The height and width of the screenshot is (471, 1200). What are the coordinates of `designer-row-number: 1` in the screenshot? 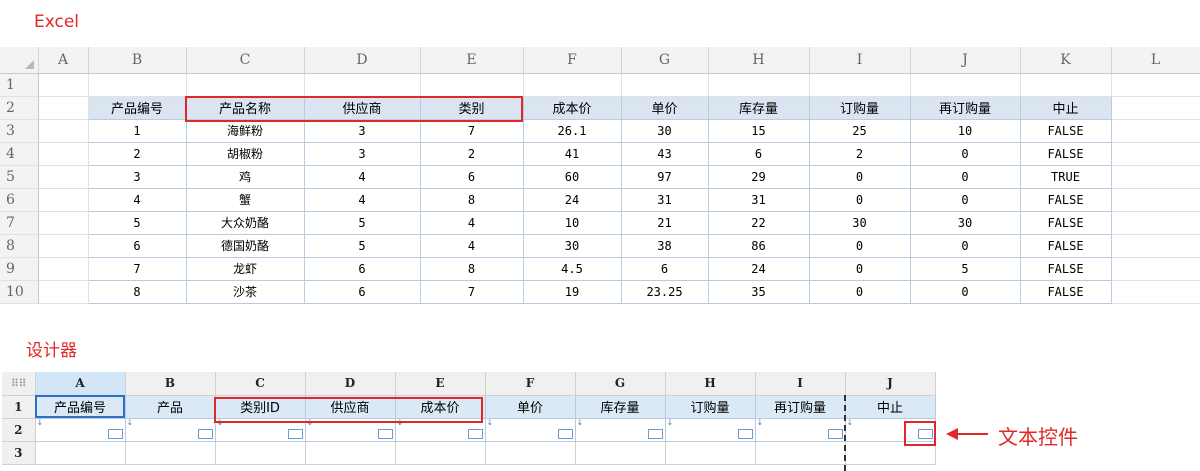 It's located at (19, 407).